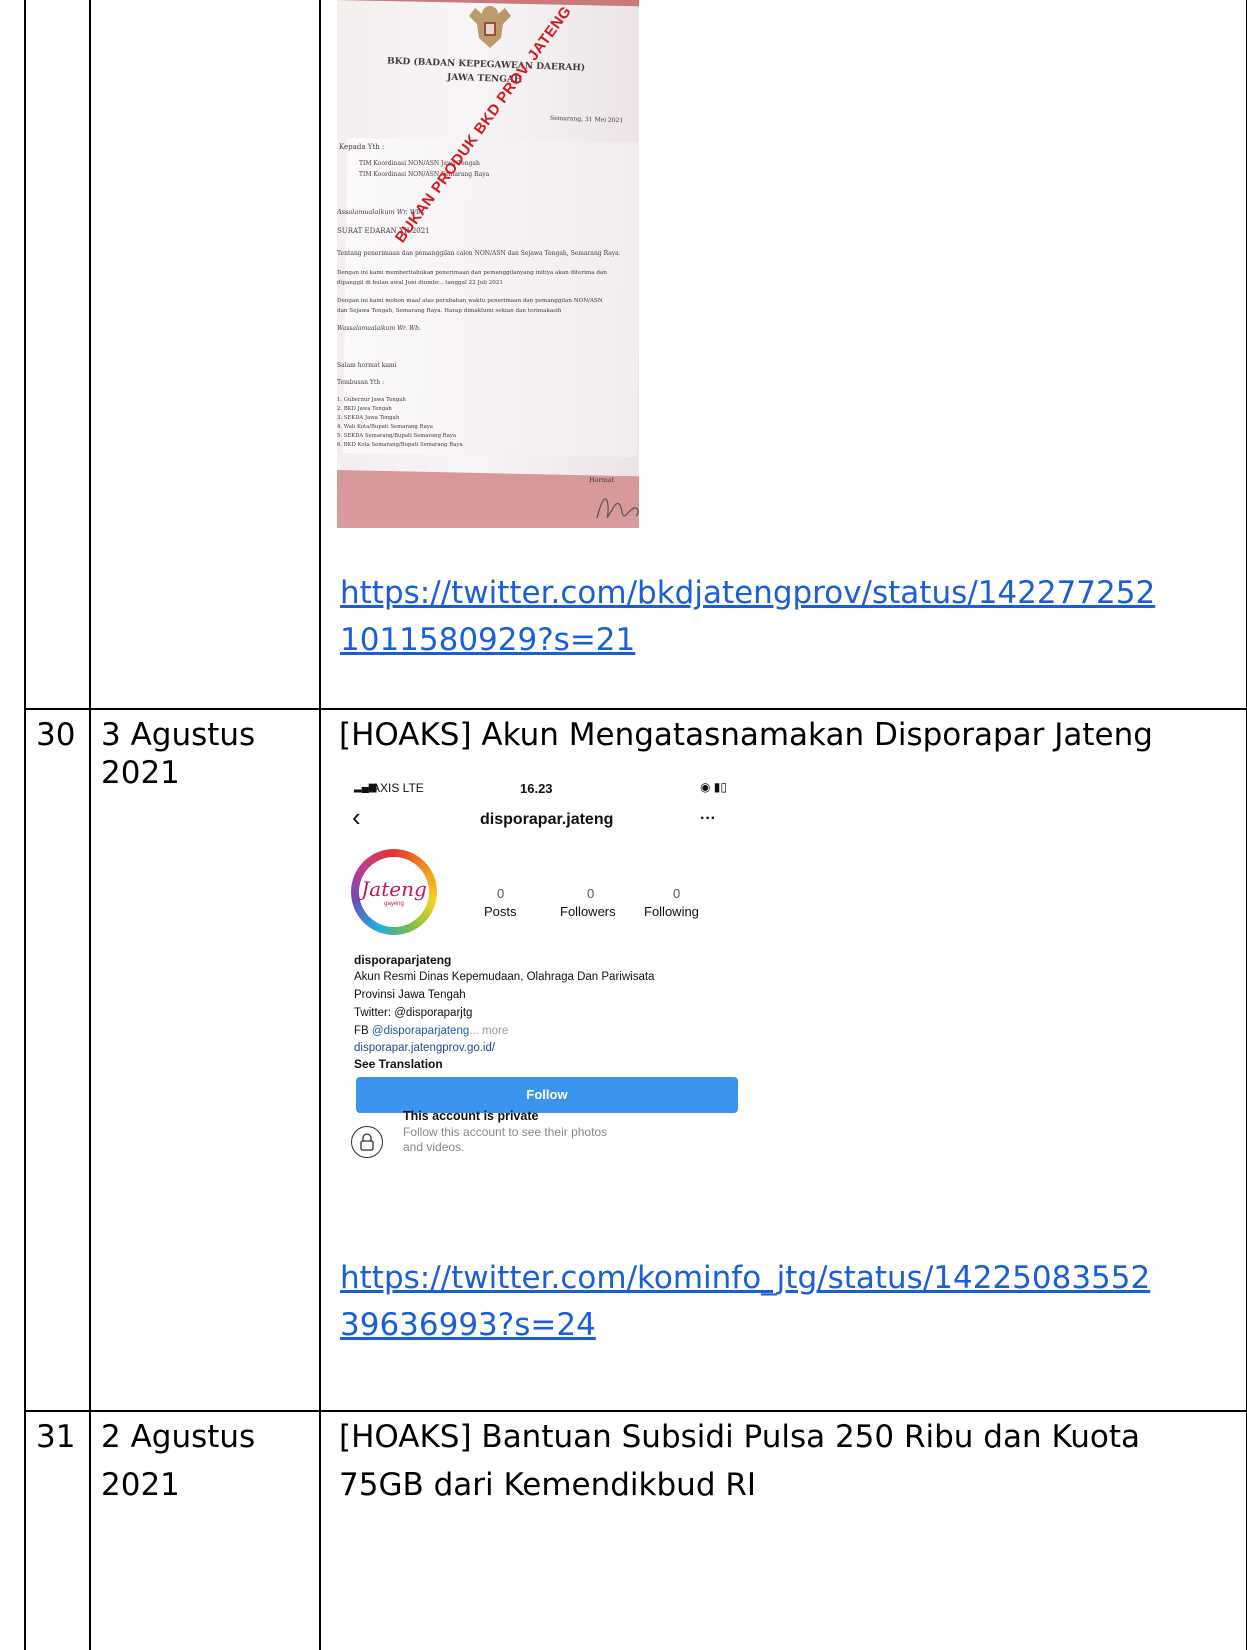 The height and width of the screenshot is (1650, 1247). What do you see at coordinates (56, 735) in the screenshot?
I see `row-number: 30` at bounding box center [56, 735].